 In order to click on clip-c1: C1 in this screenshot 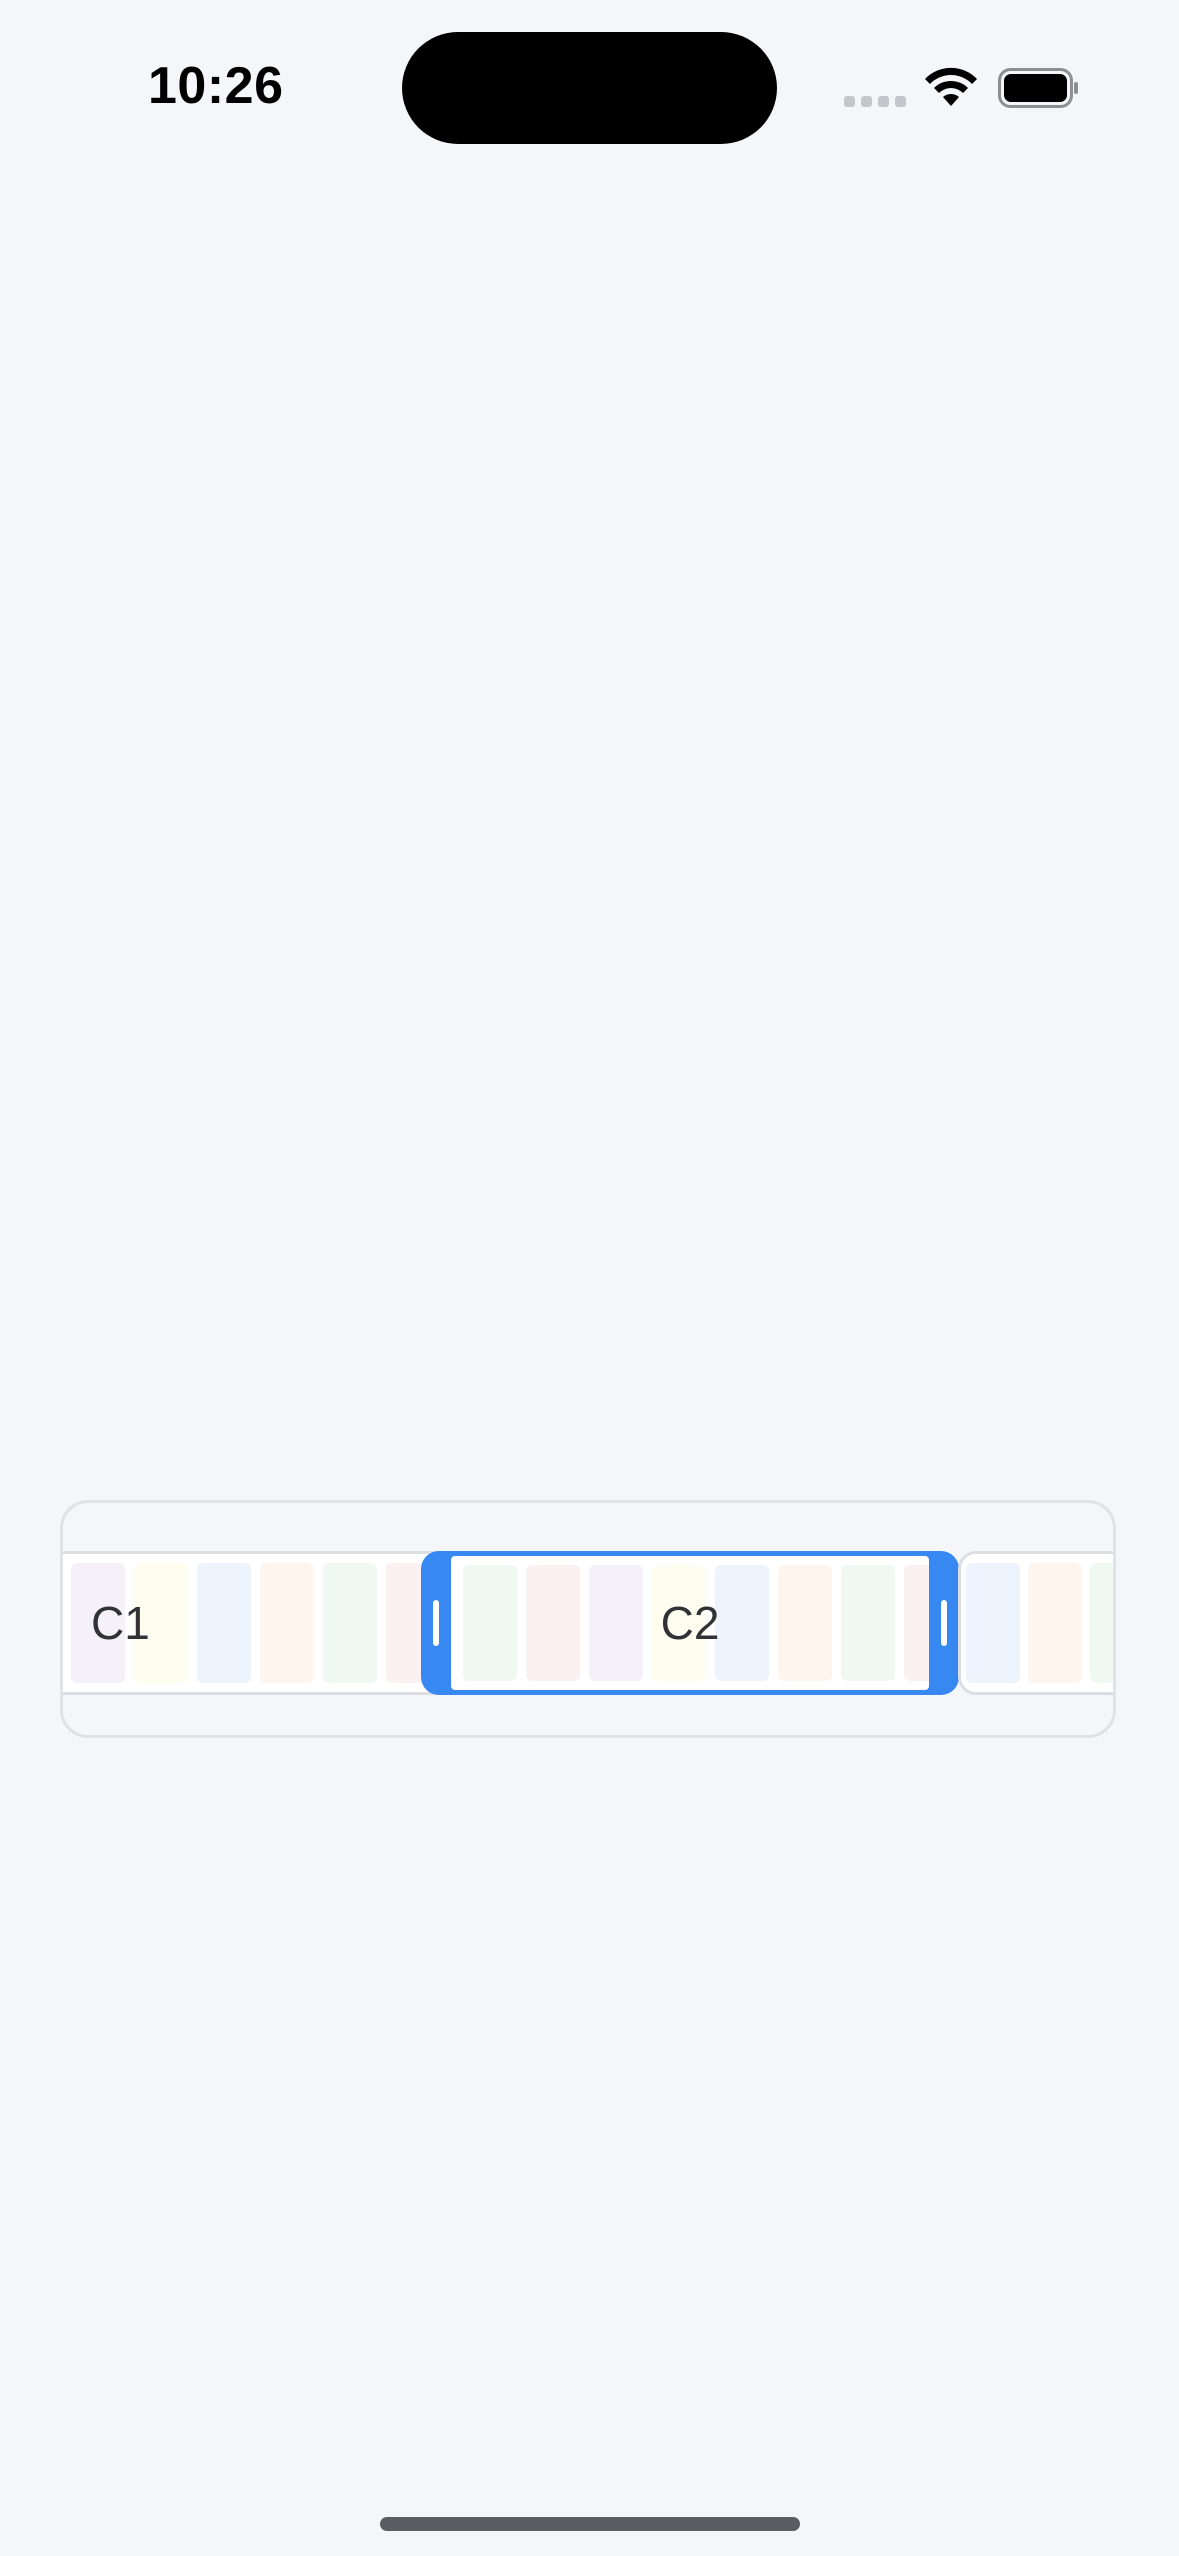, I will do `click(272, 1623)`.